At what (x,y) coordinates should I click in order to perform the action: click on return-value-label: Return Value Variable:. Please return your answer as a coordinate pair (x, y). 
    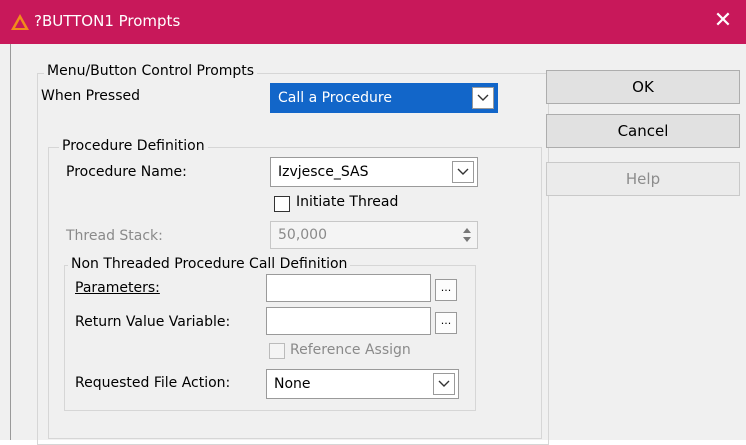
    Looking at the image, I should click on (153, 322).